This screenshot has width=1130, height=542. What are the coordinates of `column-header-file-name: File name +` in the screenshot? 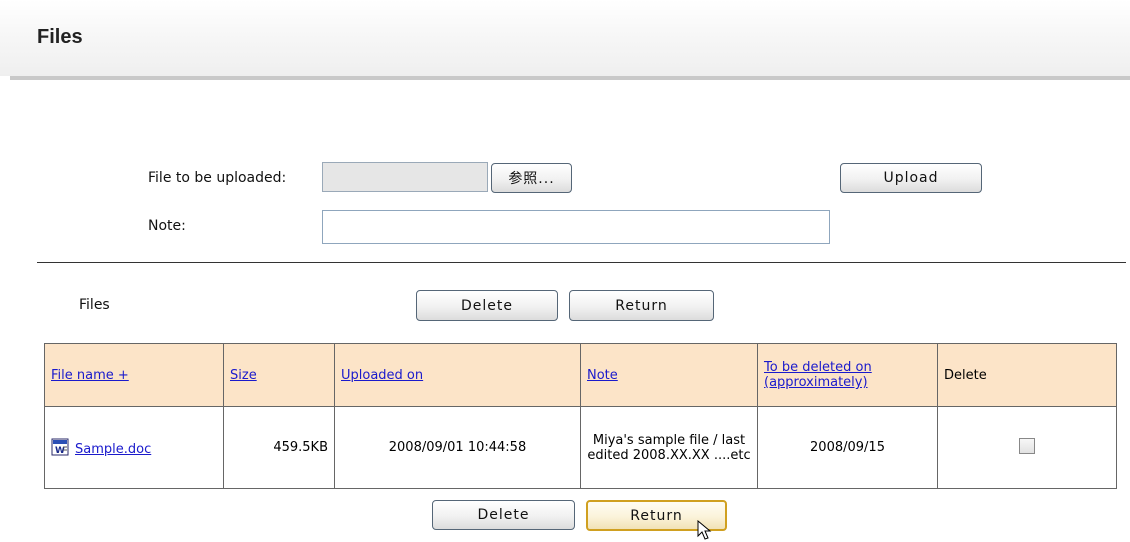 It's located at (134, 375).